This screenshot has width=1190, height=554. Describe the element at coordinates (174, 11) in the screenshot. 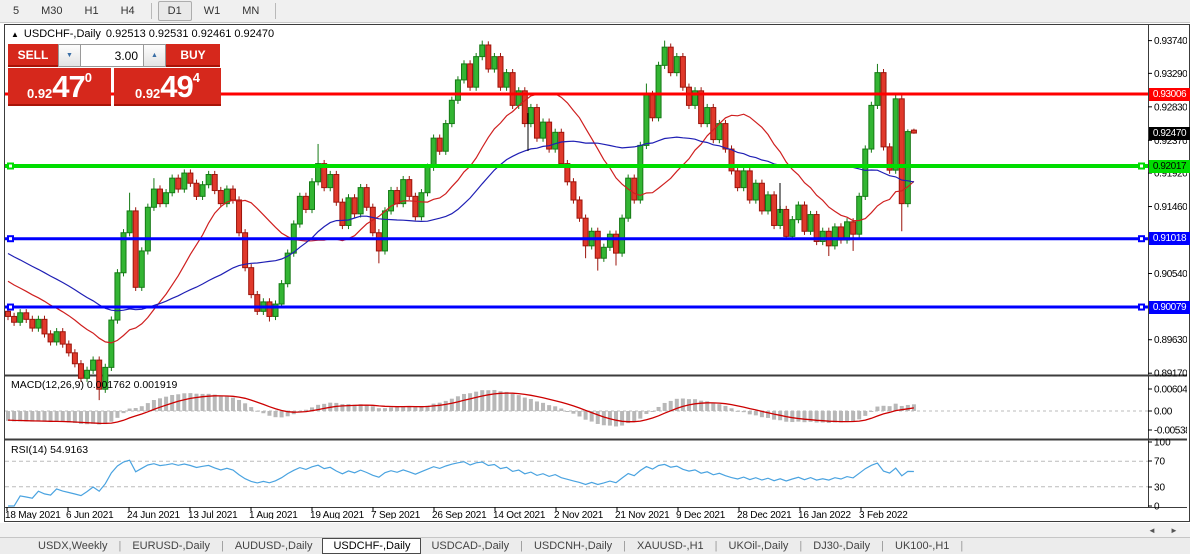

I see `timeframe-button-D1: D1` at that location.